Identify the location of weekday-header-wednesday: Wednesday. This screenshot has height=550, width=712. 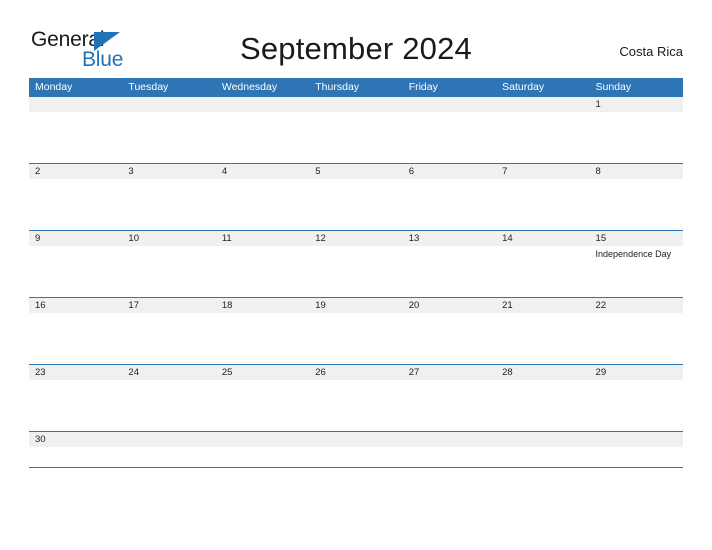
(249, 87).